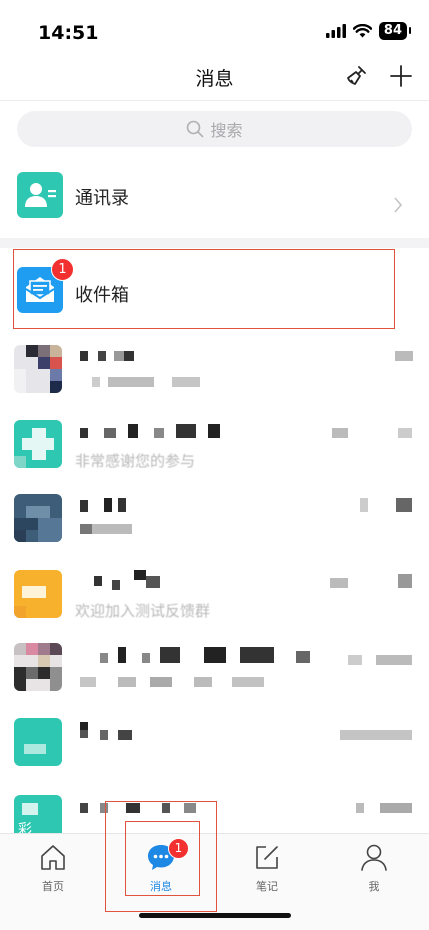 The image size is (429, 930). What do you see at coordinates (53, 857) in the screenshot?
I see `home-icon` at bounding box center [53, 857].